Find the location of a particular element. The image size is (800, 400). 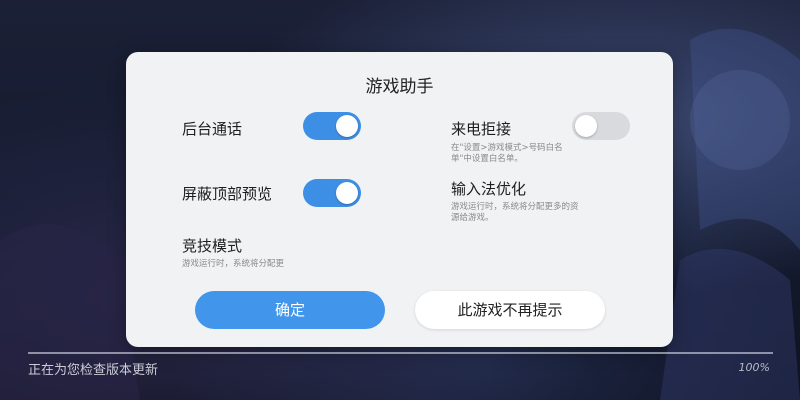

dialog-title: 游戏助手 is located at coordinates (399, 87).